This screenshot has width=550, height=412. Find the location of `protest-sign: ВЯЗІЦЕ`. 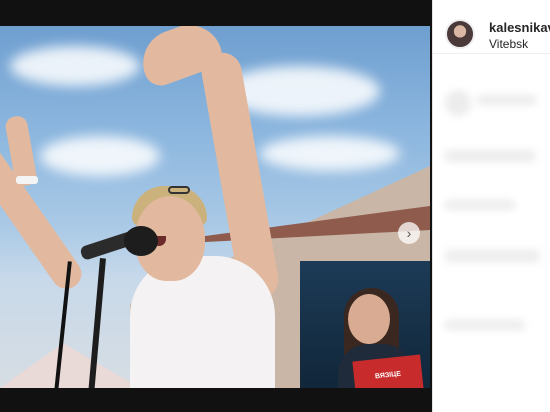

protest-sign: ВЯЗІЦЕ is located at coordinates (388, 371).